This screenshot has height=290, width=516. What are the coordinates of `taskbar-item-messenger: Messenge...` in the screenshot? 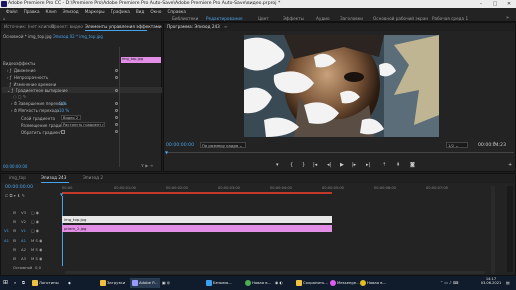 It's located at (345, 283).